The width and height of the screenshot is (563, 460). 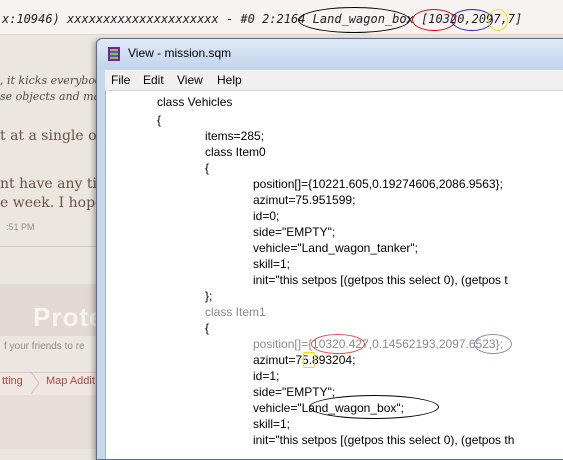 What do you see at coordinates (354, 20) in the screenshot?
I see `name-circle-mark` at bounding box center [354, 20].